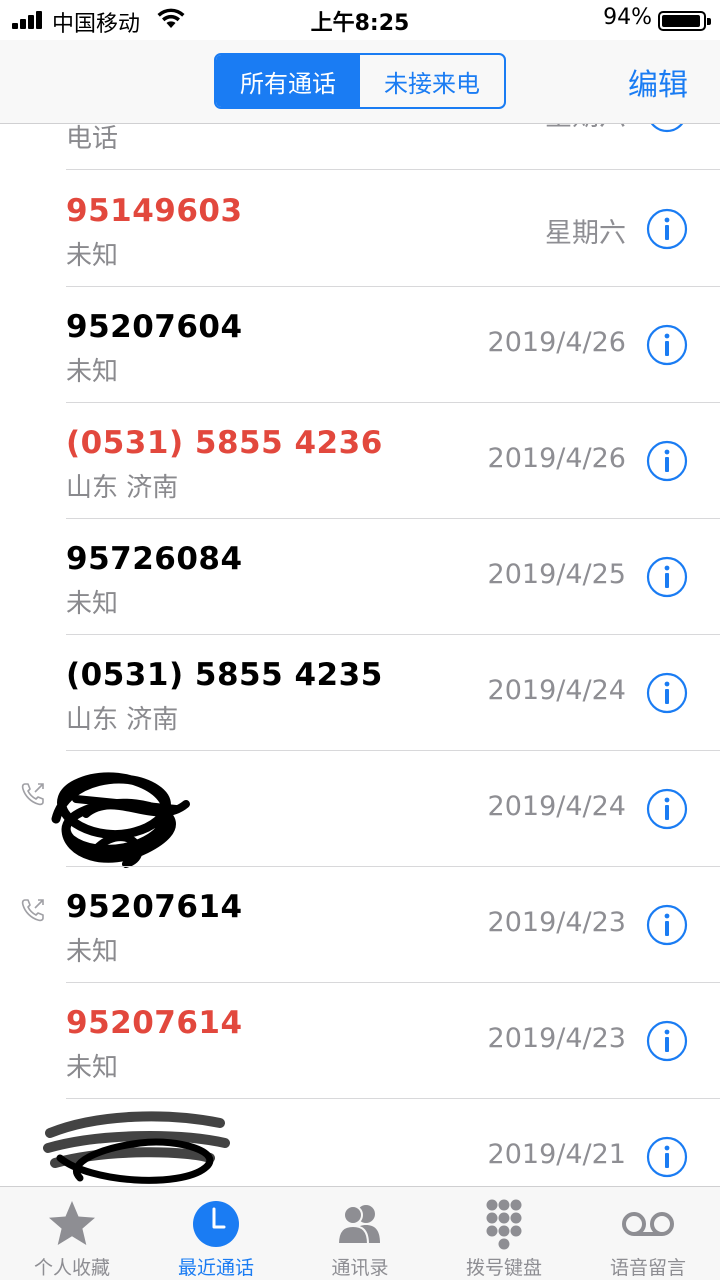 The width and height of the screenshot is (720, 1280). Describe the element at coordinates (647, 1268) in the screenshot. I see `tab-label: 语音留言` at that location.